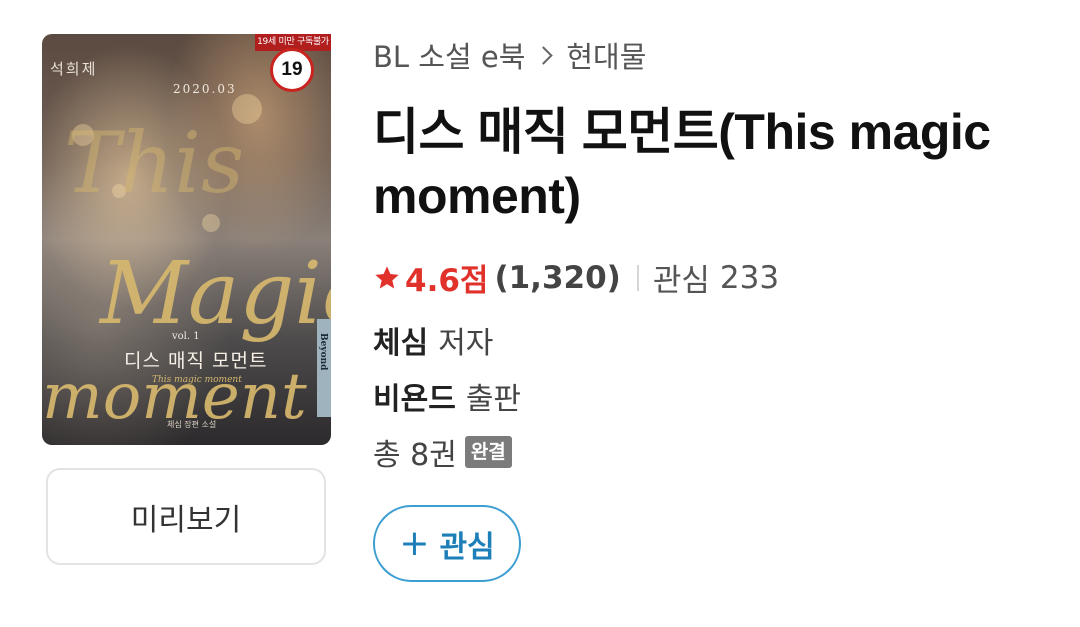 This screenshot has width=1080, height=627. I want to click on book-title: 디스 매직 모먼트(This magic moment), so click(682, 164).